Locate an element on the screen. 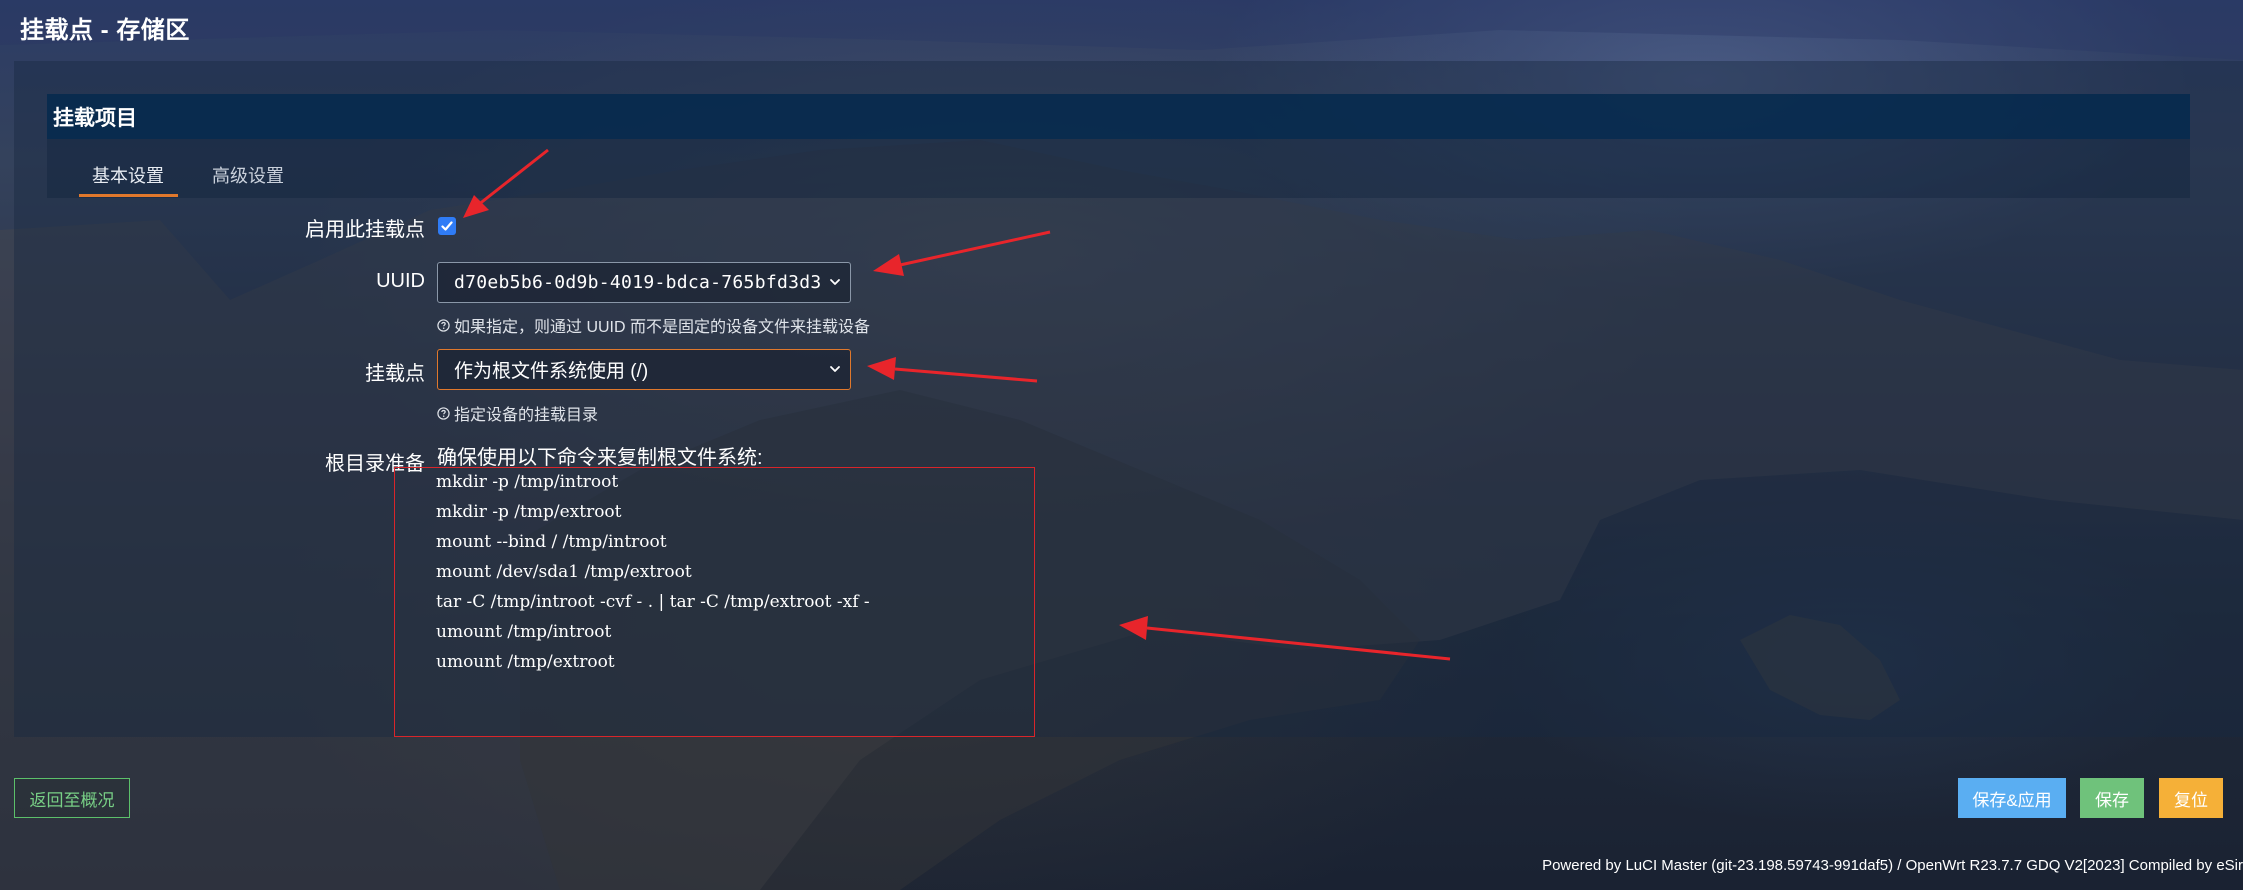  uuid-select-value: d70eb5b6-0d9b-4019-bdca-765bfd3d3 is located at coordinates (638, 282).